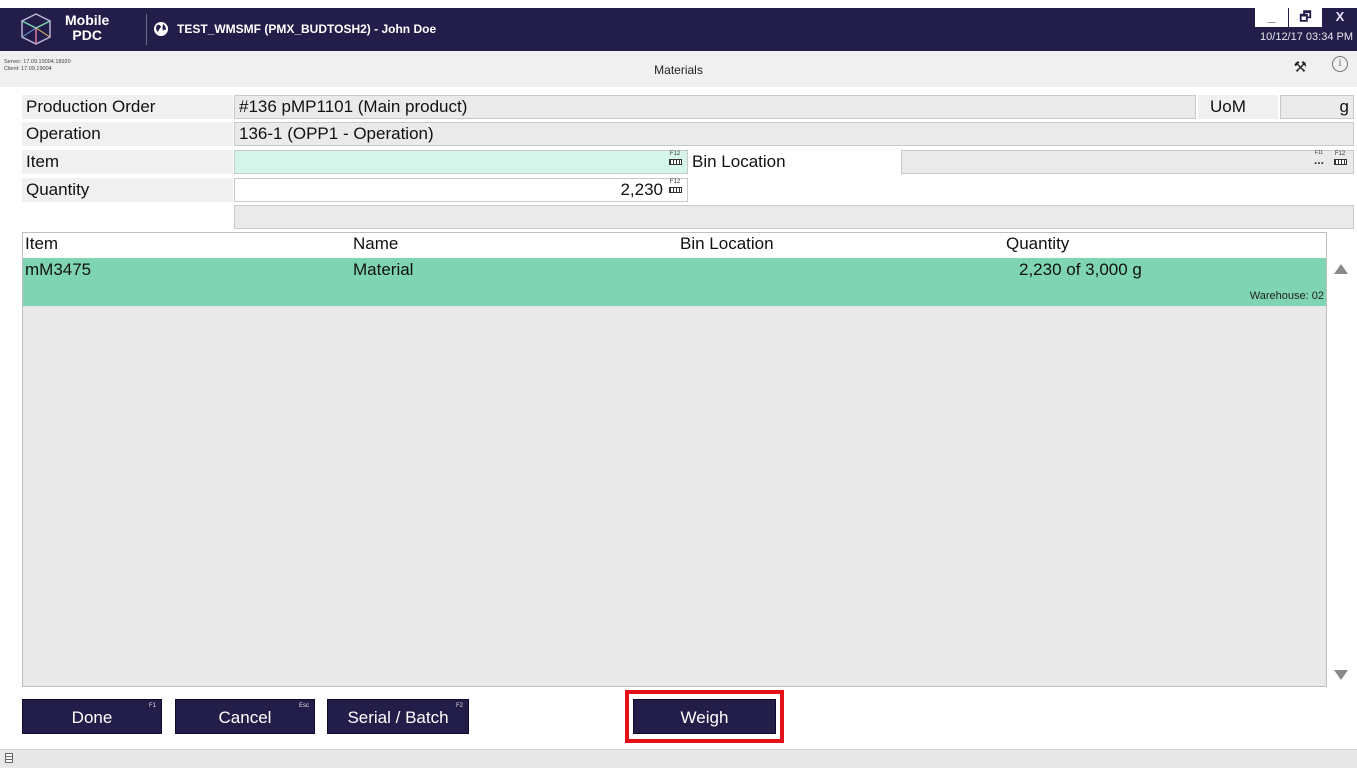 This screenshot has width=1357, height=768. What do you see at coordinates (383, 269) in the screenshot?
I see `row-name: Material` at bounding box center [383, 269].